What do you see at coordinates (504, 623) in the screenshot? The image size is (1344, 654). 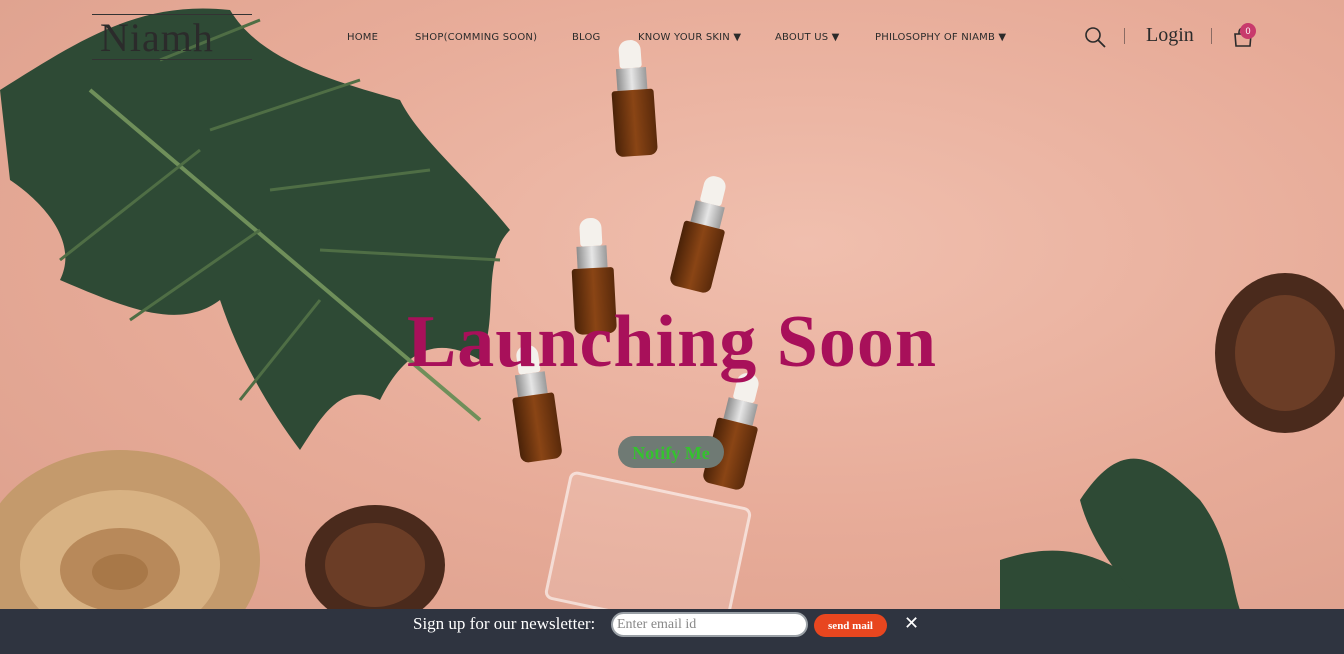 I see `newsletter-label: Sign up for our newsletter:` at bounding box center [504, 623].